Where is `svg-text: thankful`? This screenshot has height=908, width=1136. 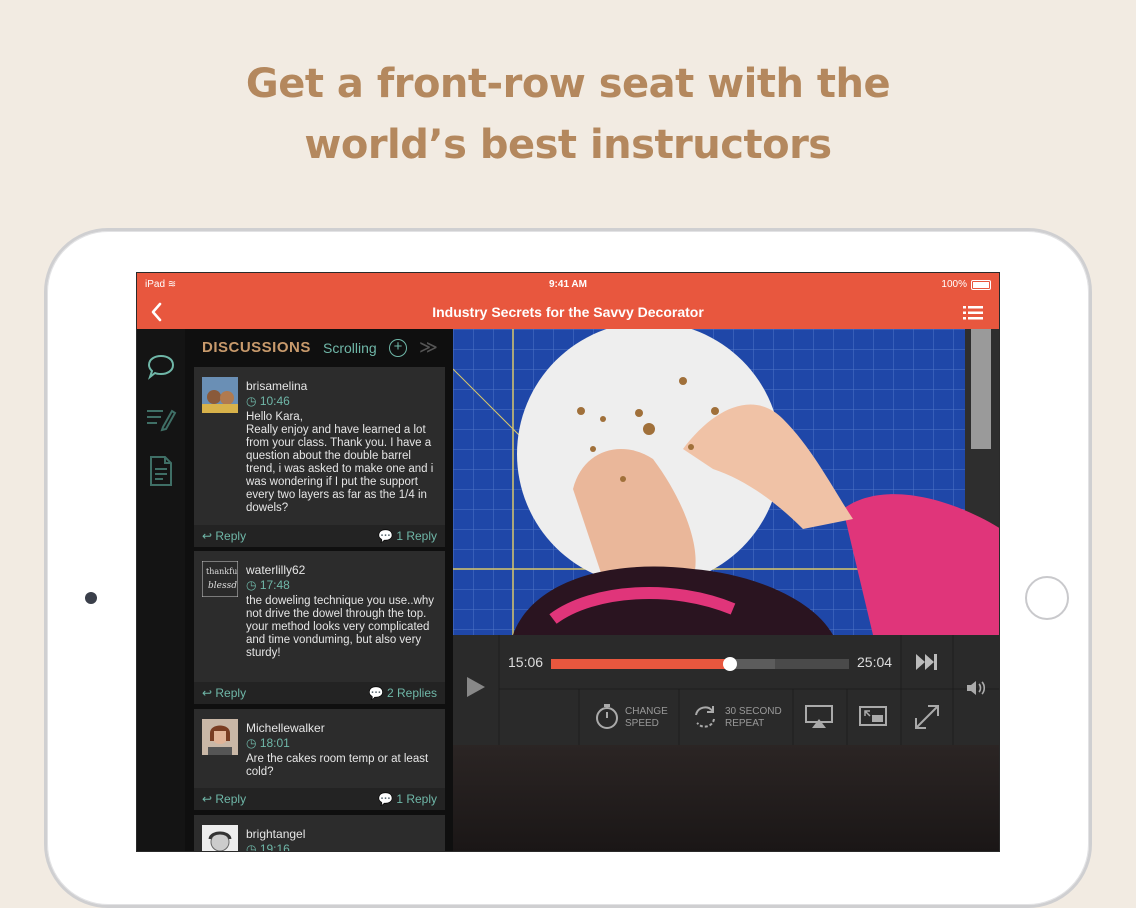
svg-text: thankful is located at coordinates (222, 571).